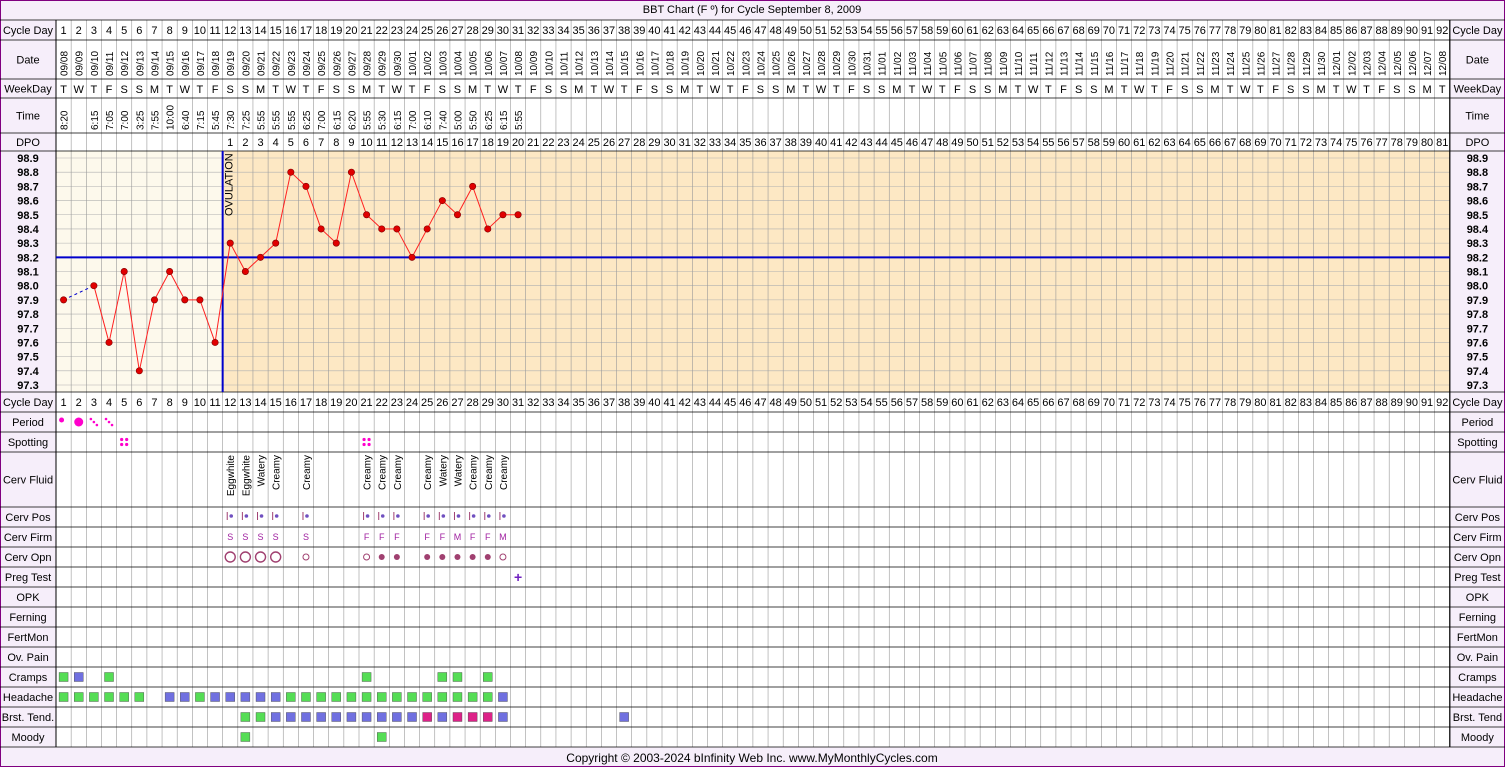  Describe the element at coordinates (1230, 403) in the screenshot. I see `cycle-day-label-bottom: 78` at that location.